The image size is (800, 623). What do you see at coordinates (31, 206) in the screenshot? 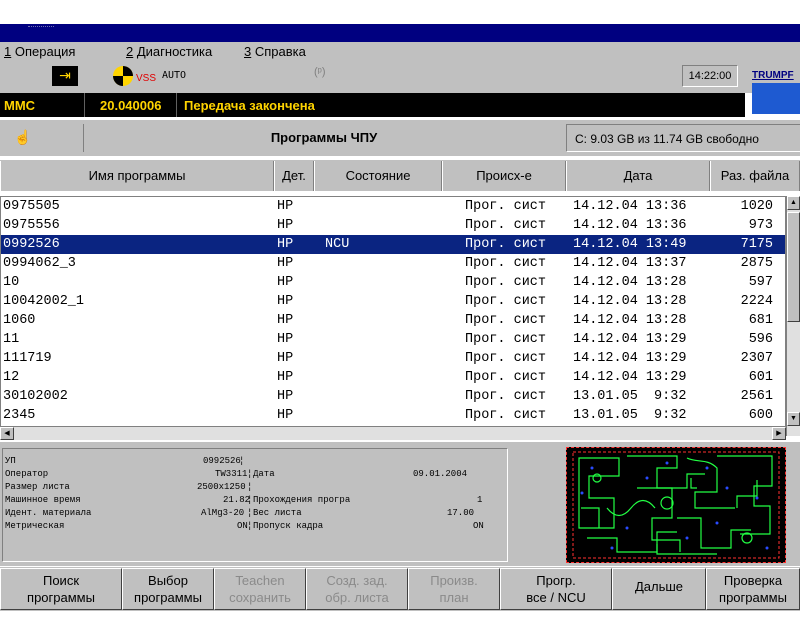
I see `cell-name: 0975505` at bounding box center [31, 206].